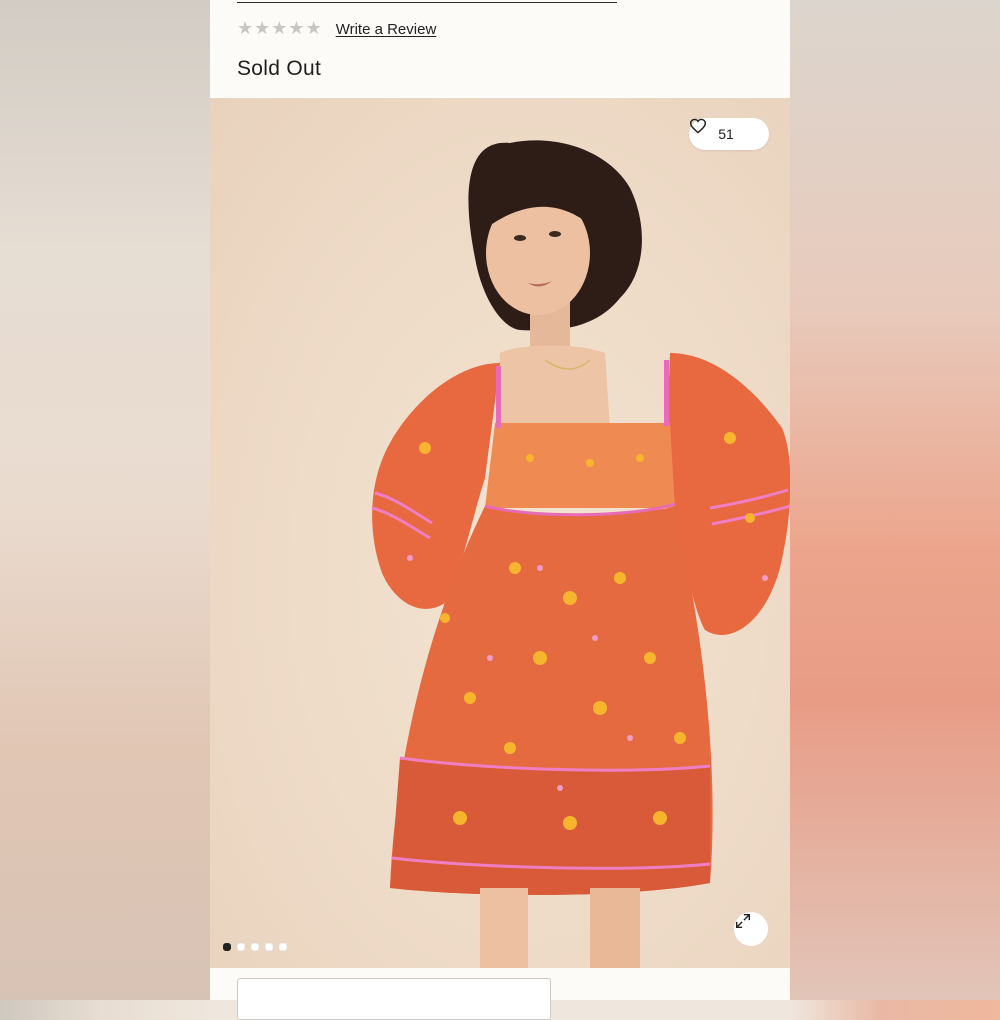  I want to click on like-count: 51, so click(726, 134).